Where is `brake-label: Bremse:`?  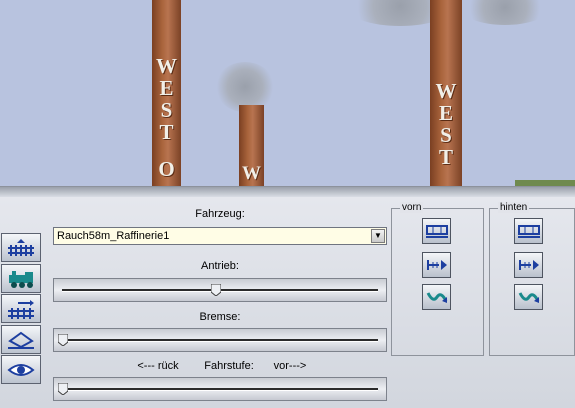
brake-label: Bremse: is located at coordinates (220, 317).